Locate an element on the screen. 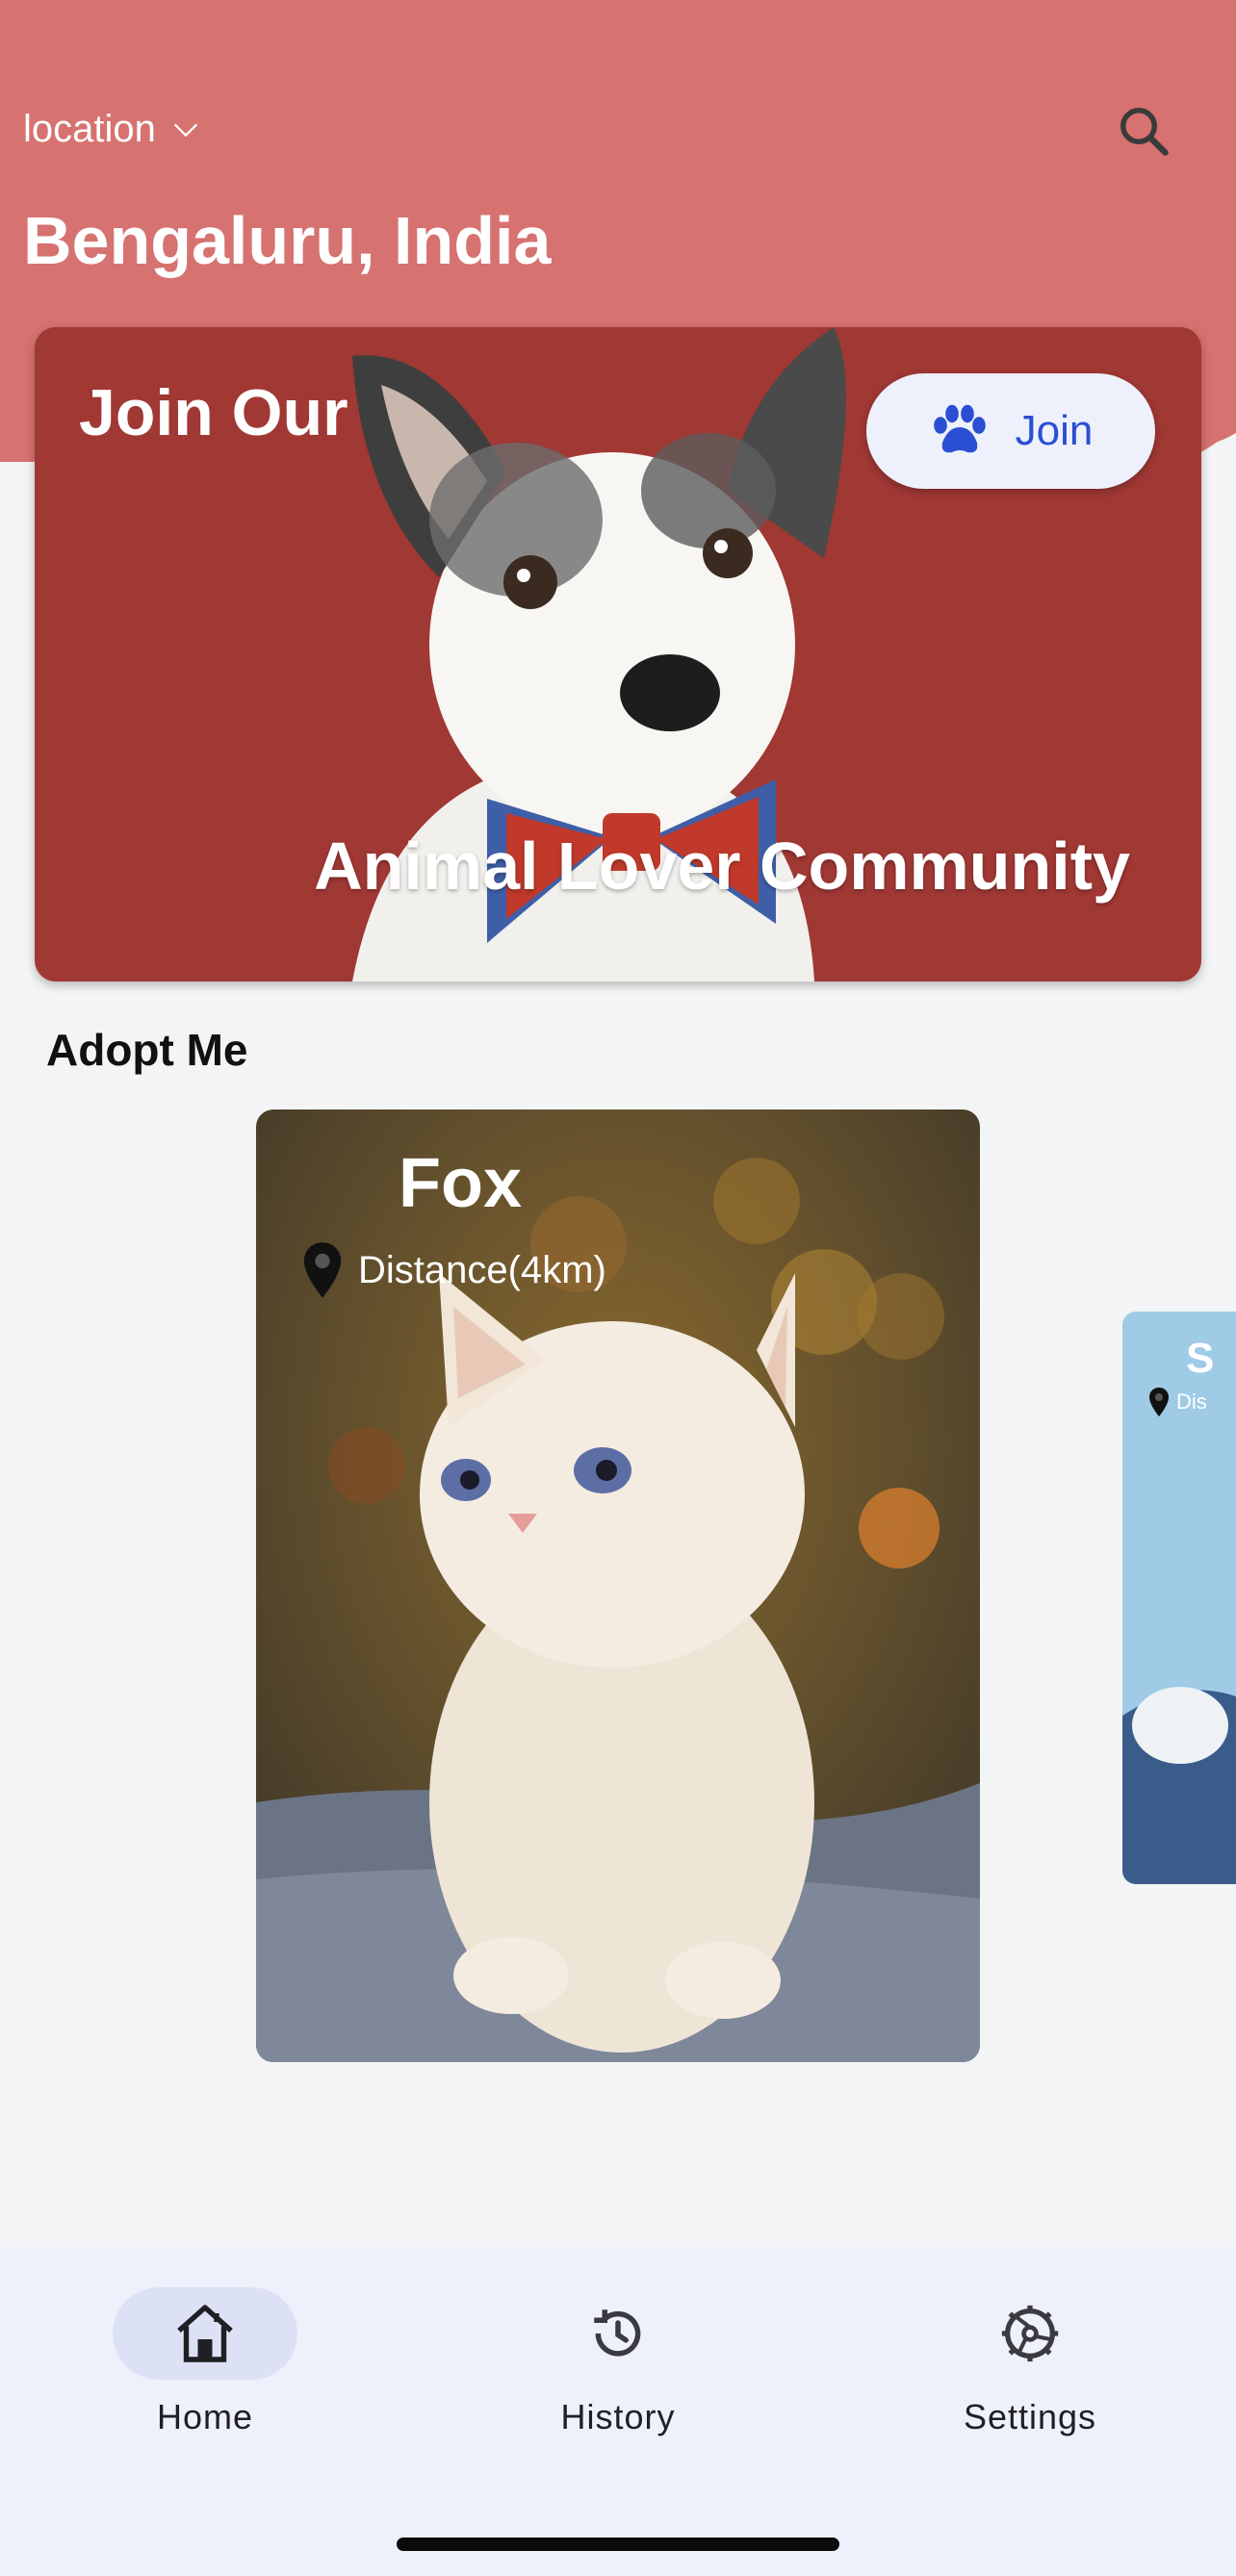  pet-distance-row: Dis is located at coordinates (1177, 1402).